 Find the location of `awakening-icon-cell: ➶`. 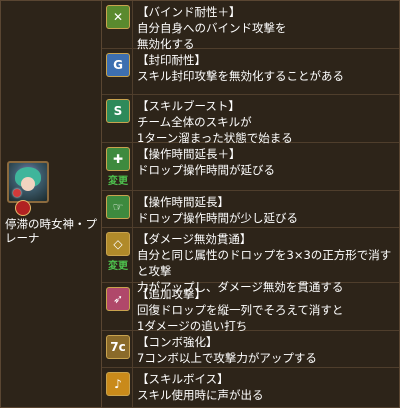

awakening-icon-cell: ➶ is located at coordinates (117, 306).